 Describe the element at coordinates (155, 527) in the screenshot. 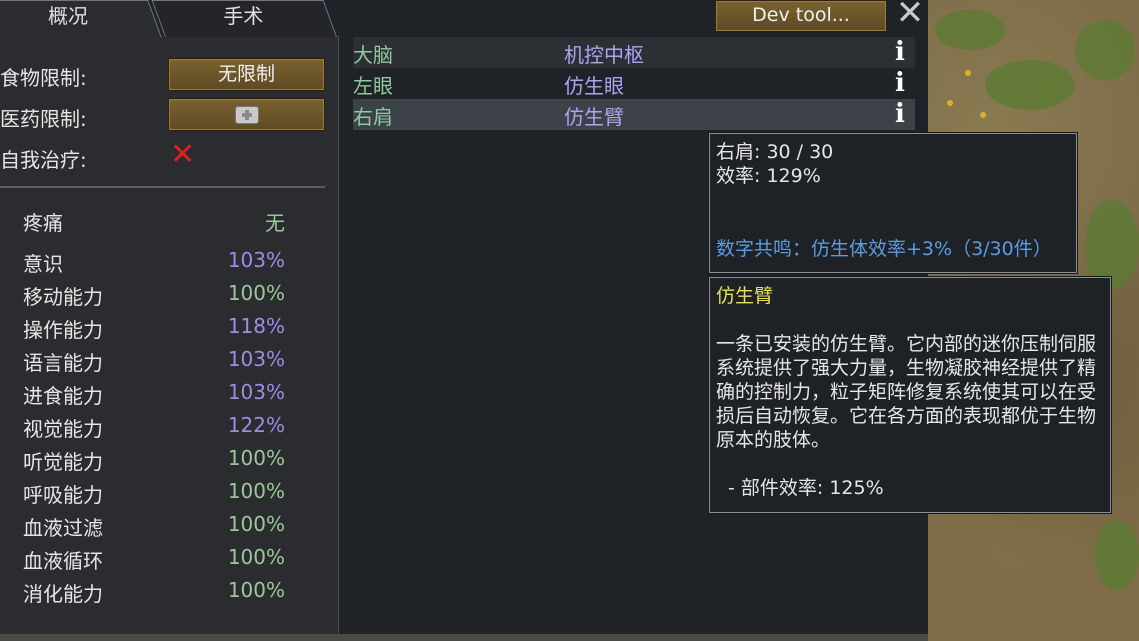

I see `capacity-row: 血液过滤 100%` at that location.